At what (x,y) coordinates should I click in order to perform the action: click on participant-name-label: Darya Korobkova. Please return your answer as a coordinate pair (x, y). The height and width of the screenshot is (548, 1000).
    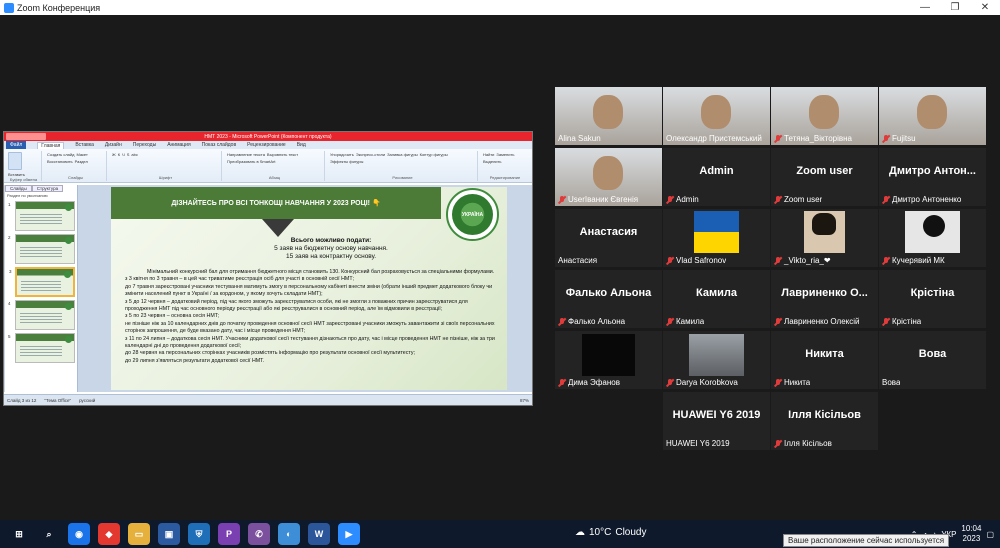
    Looking at the image, I should click on (702, 382).